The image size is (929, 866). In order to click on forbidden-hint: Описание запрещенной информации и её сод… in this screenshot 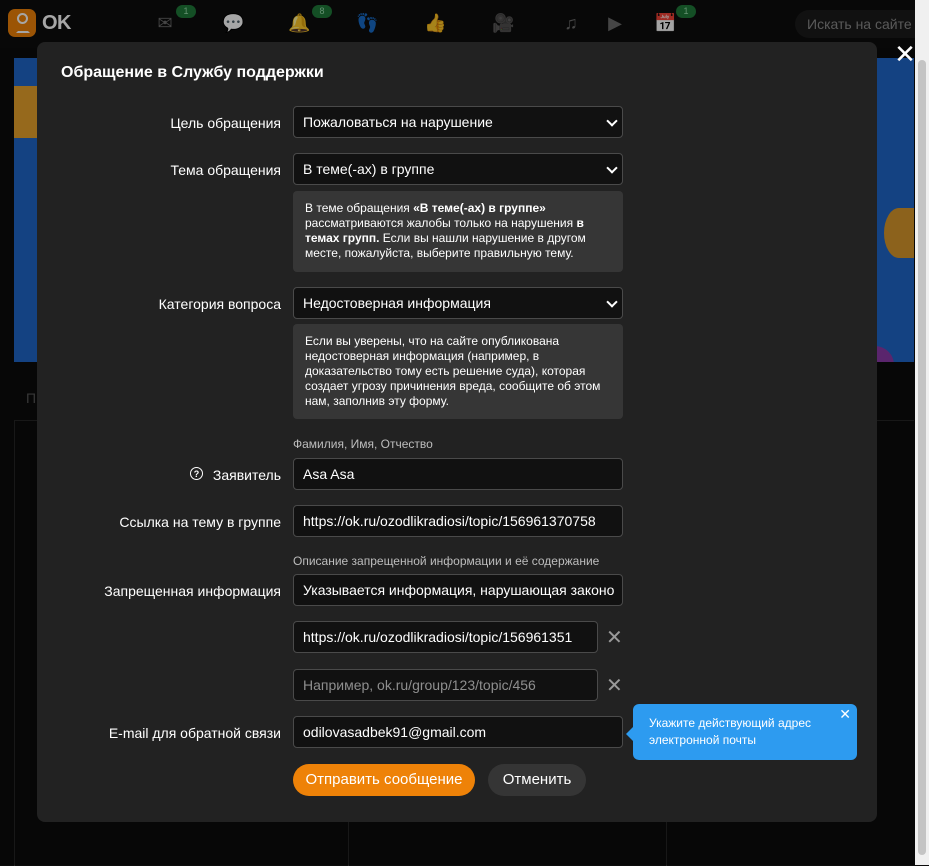, I will do `click(446, 561)`.